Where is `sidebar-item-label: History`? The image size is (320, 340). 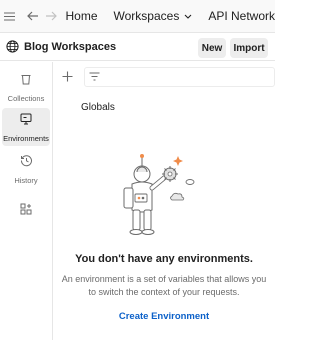
sidebar-item-label: History is located at coordinates (26, 180).